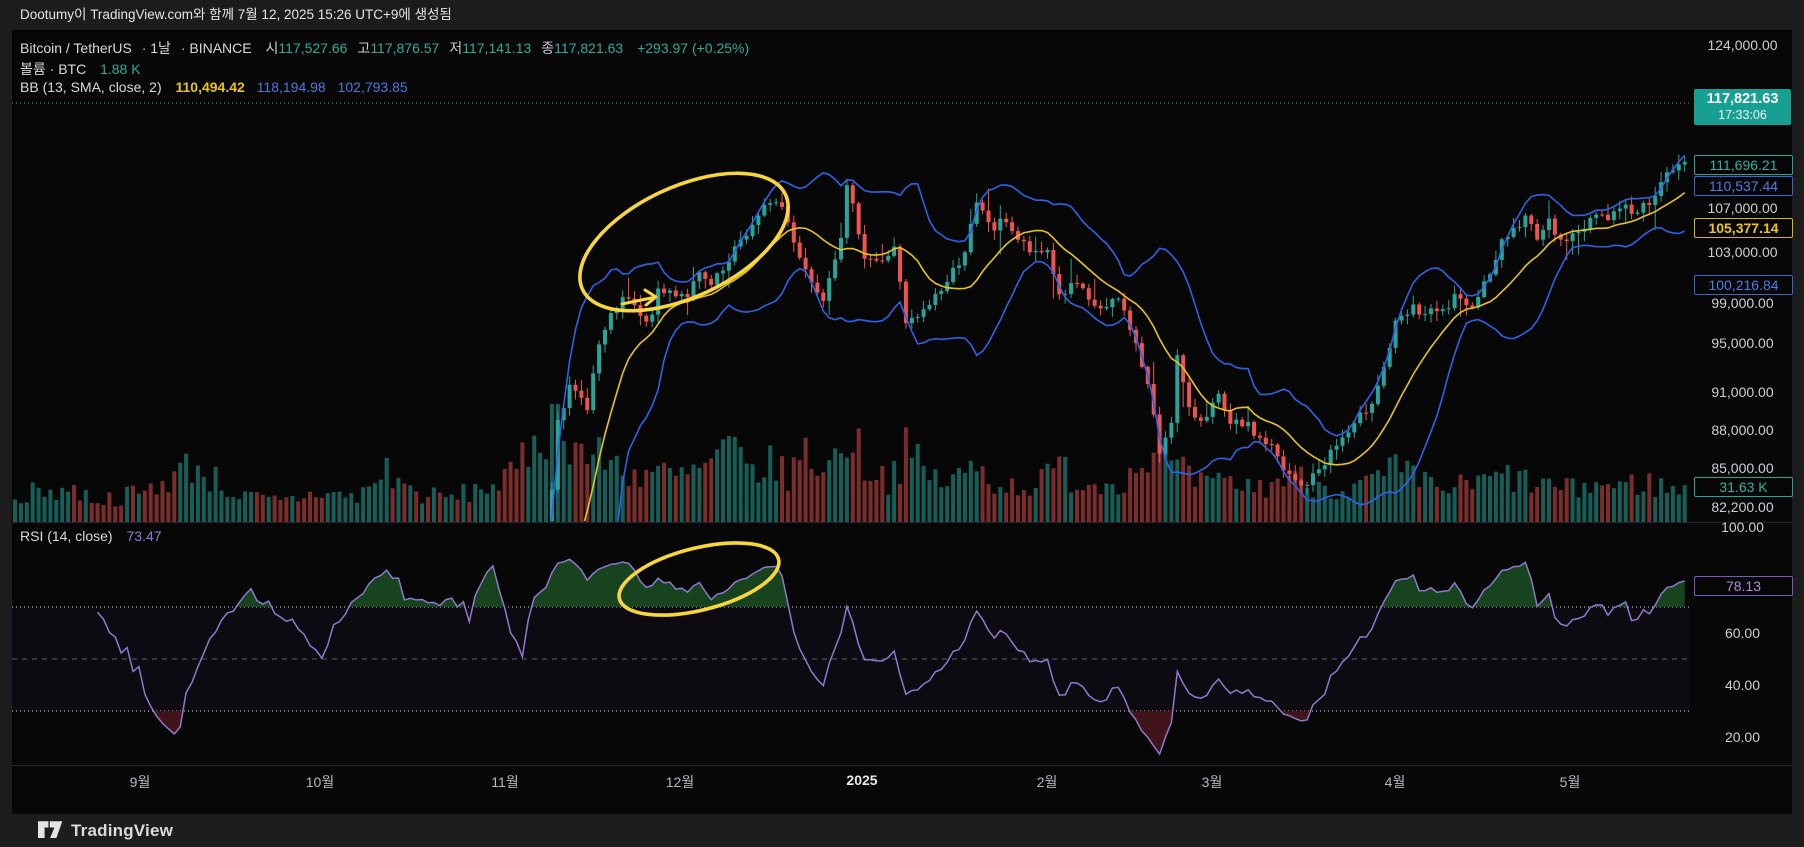 This screenshot has height=847, width=1804. Describe the element at coordinates (6, 422) in the screenshot. I see `left-gutter` at that location.